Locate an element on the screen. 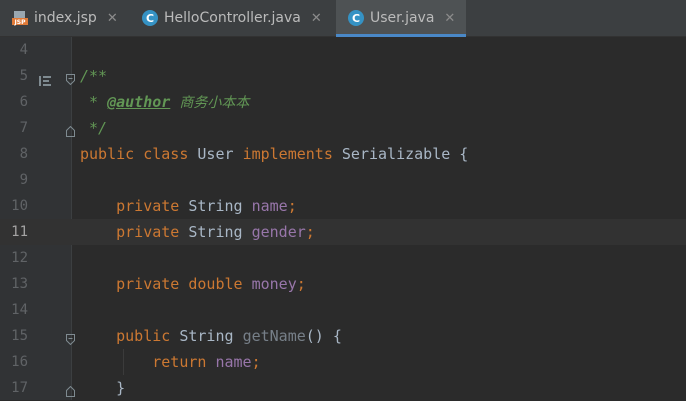 The image size is (686, 401). tab-index-jsp: JSP index.jsp ✕ is located at coordinates (65, 18).